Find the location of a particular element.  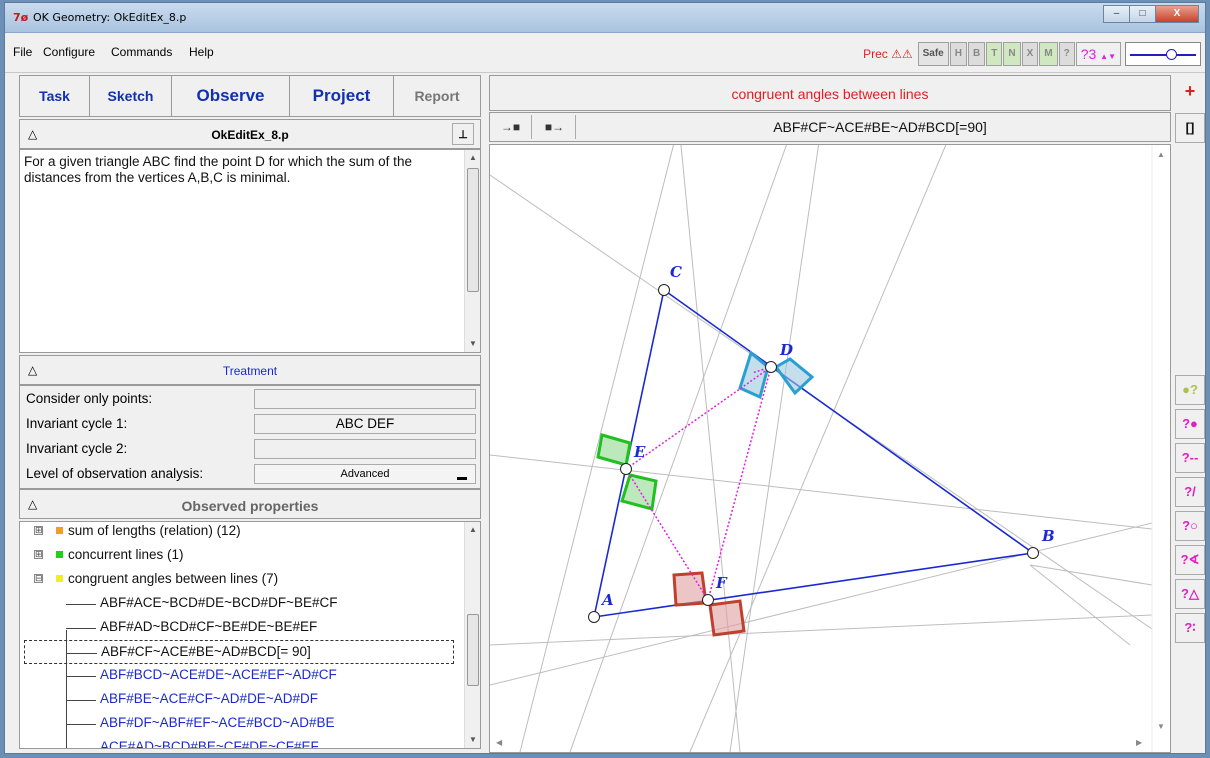

point-c is located at coordinates (664, 290).